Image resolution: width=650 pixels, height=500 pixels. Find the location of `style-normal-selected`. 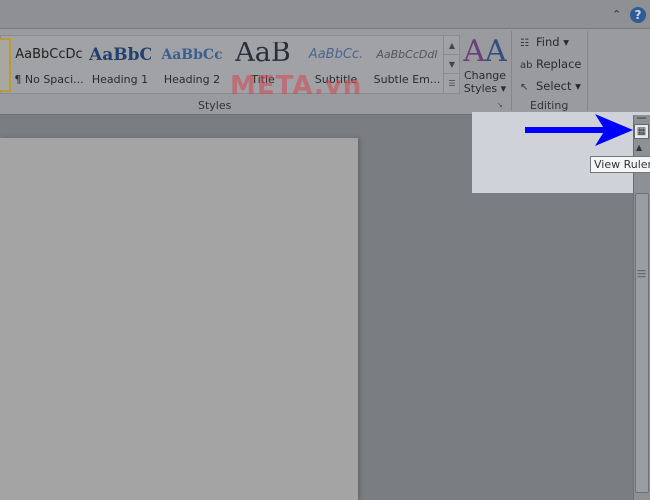

style-normal-selected is located at coordinates (5, 65).